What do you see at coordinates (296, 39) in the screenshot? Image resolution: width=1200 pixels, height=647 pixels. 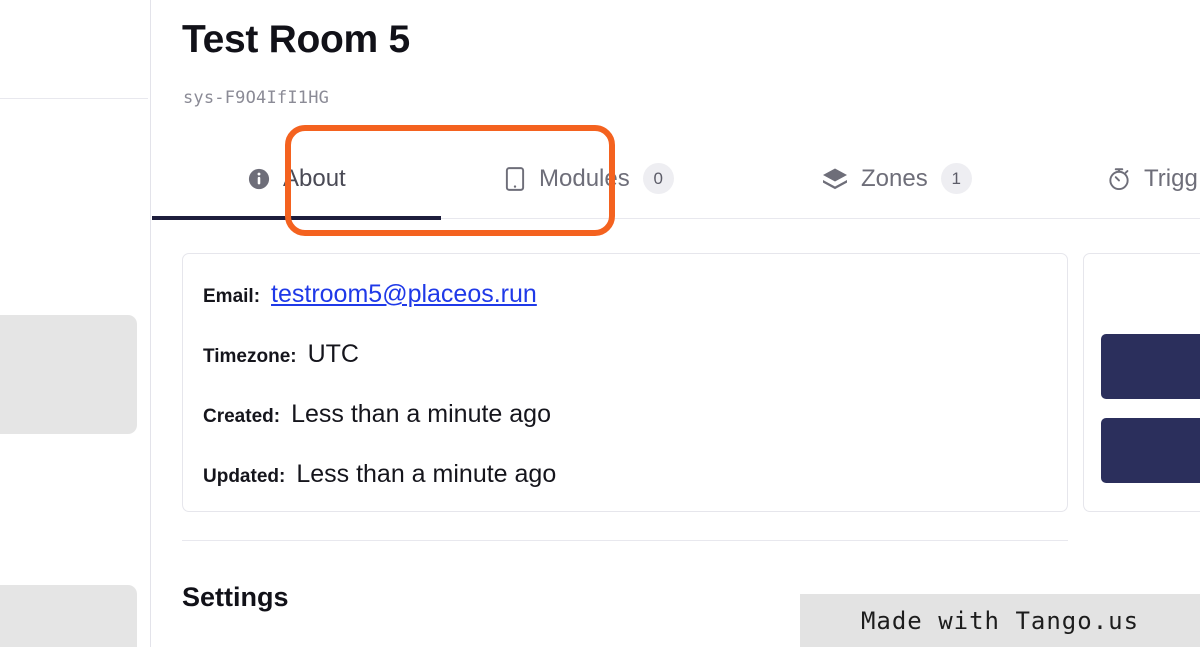 I see `page-title: Test Room 5` at bounding box center [296, 39].